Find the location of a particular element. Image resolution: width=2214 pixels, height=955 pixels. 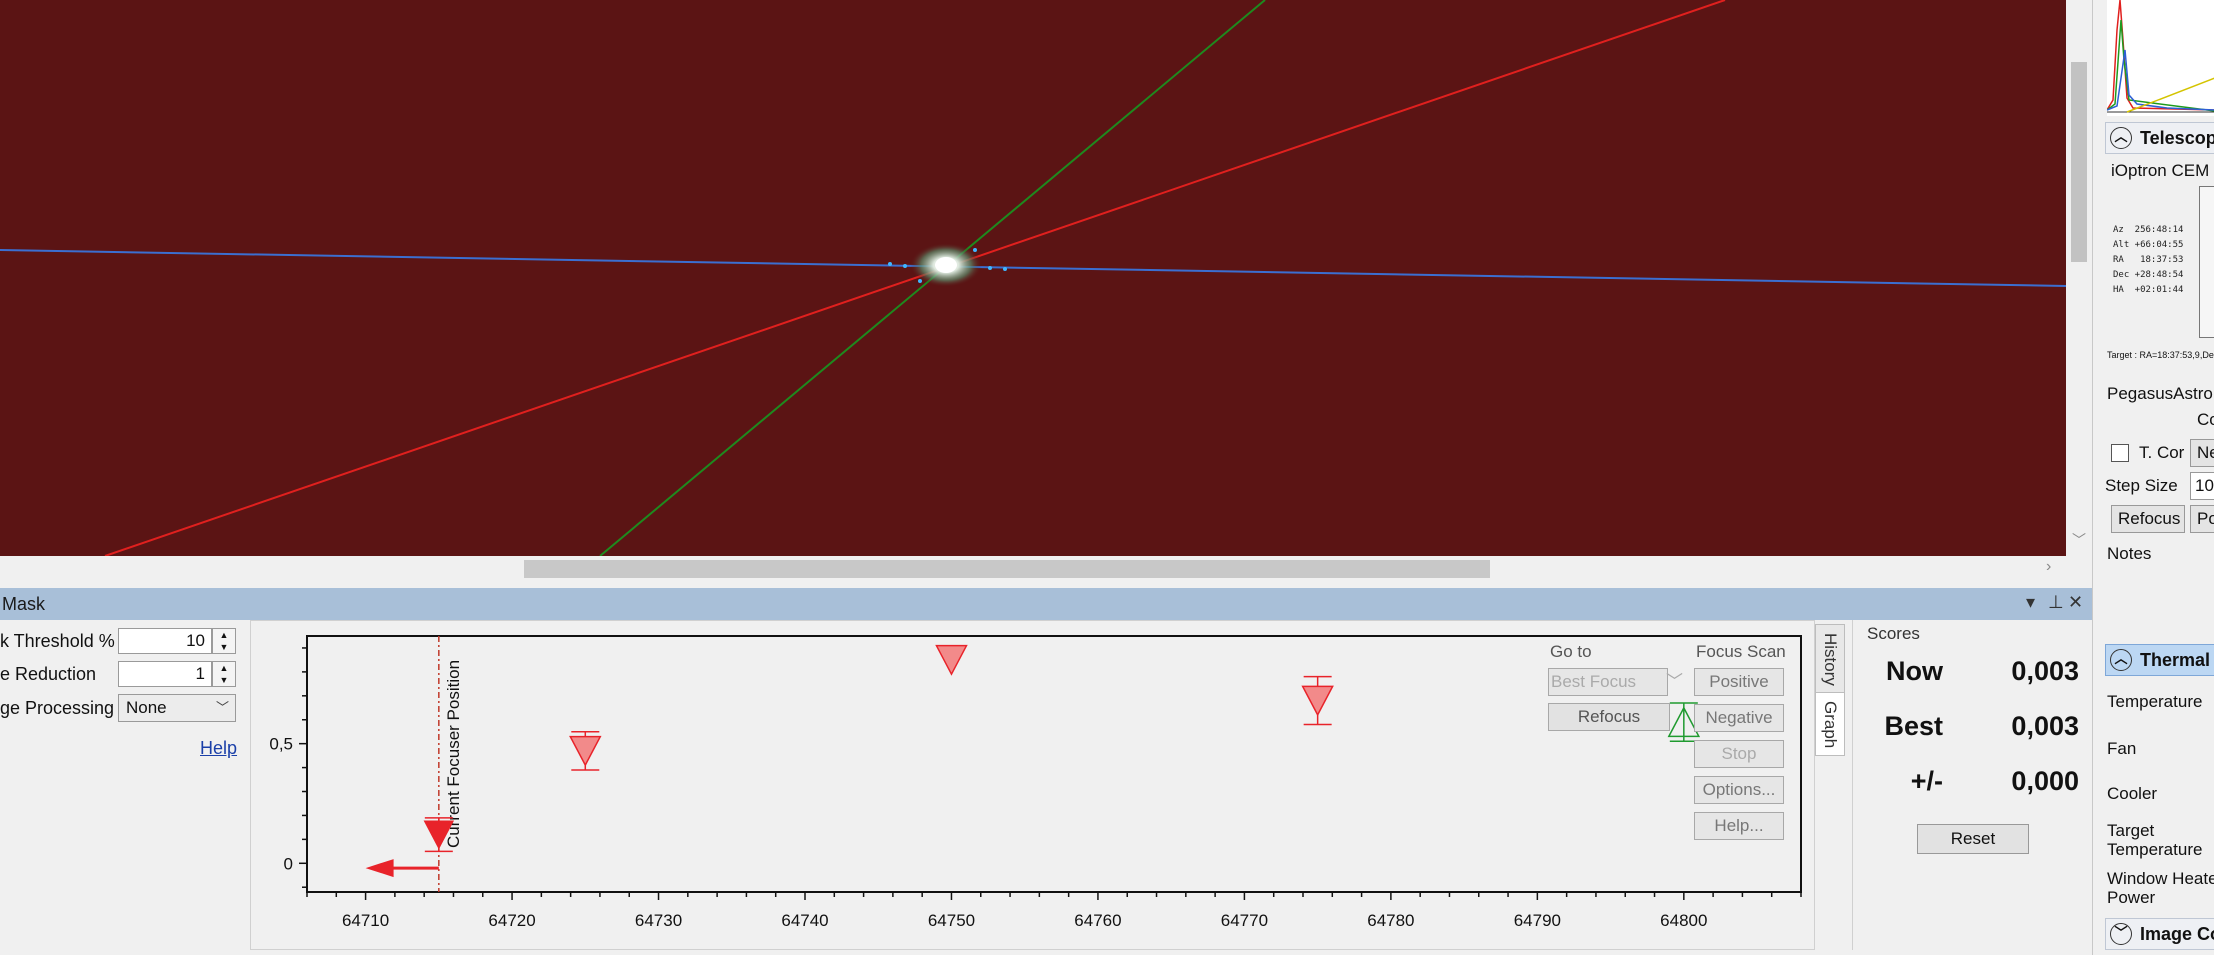

processing-select-value: None is located at coordinates (146, 707).